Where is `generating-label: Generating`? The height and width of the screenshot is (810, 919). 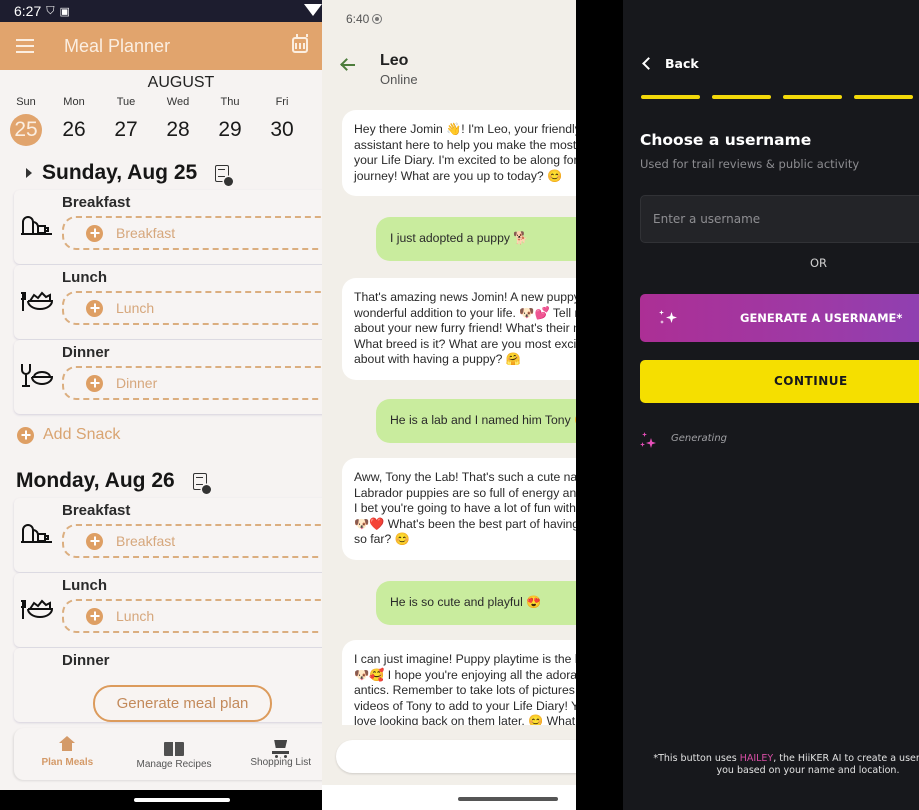 generating-label: Generating is located at coordinates (699, 438).